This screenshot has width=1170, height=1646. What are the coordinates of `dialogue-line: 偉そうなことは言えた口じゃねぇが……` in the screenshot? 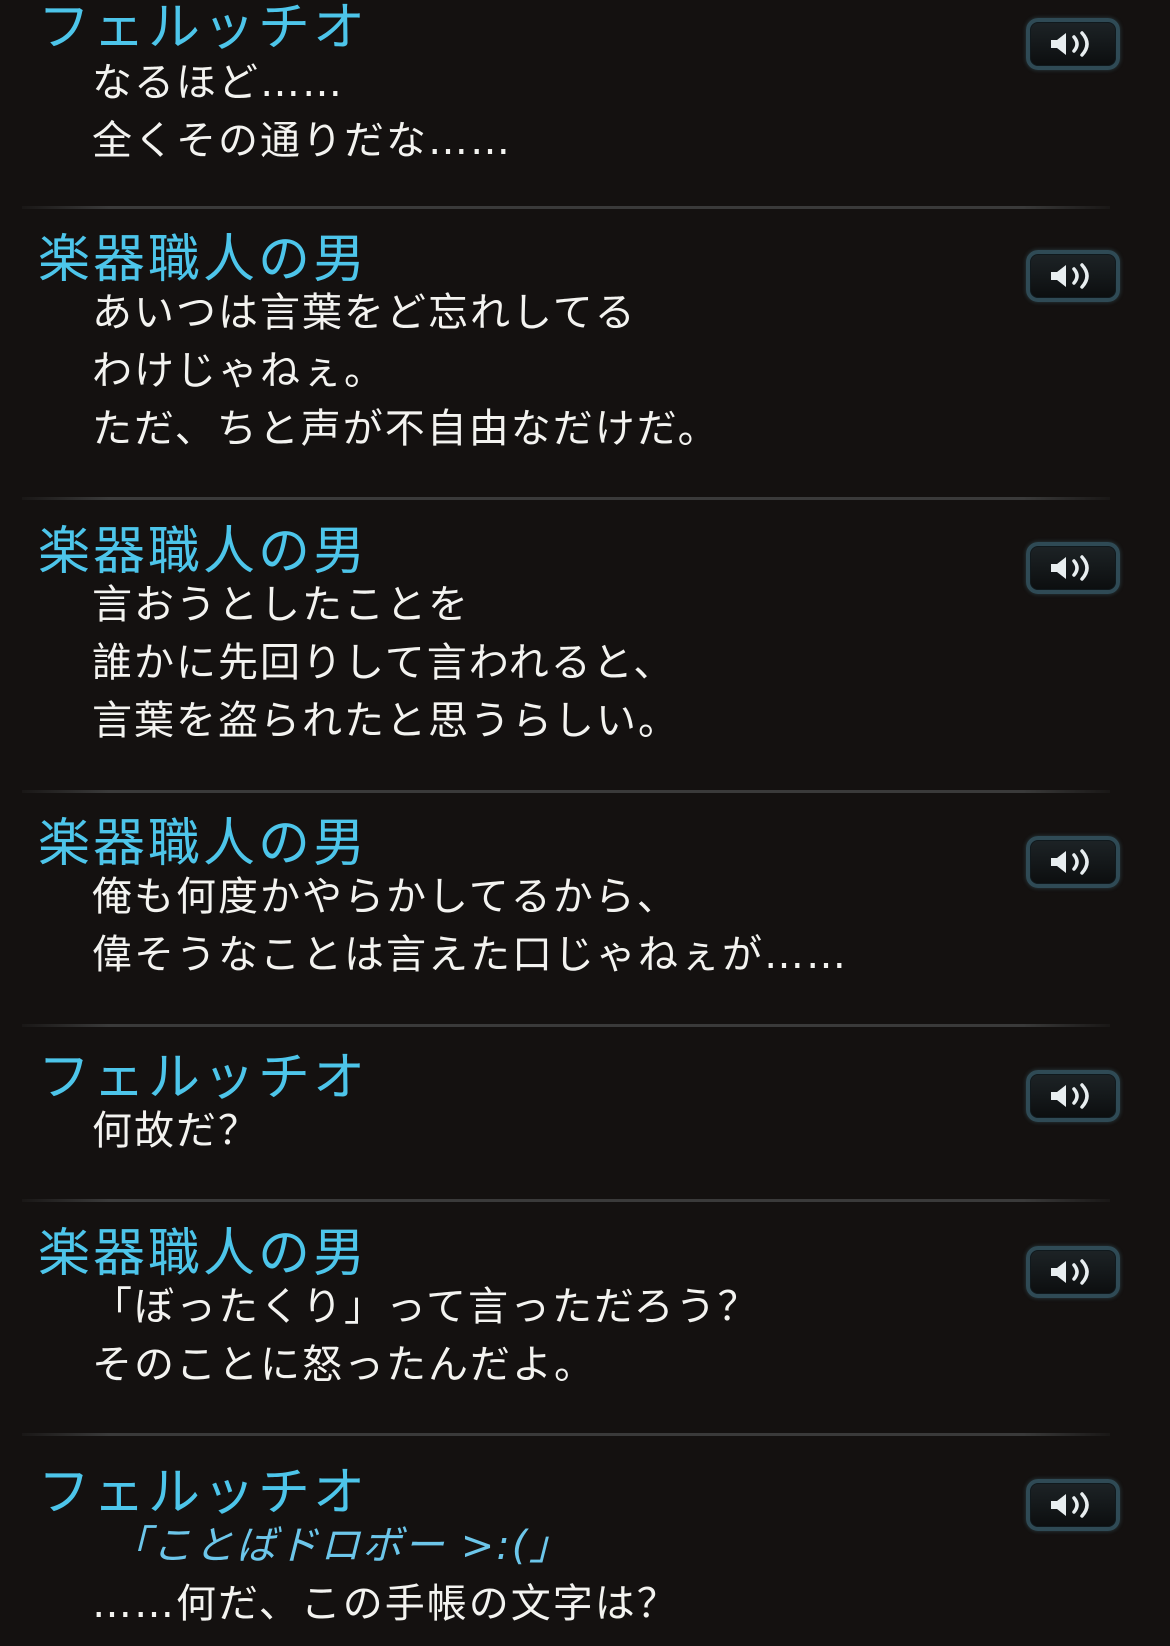 It's located at (470, 955).